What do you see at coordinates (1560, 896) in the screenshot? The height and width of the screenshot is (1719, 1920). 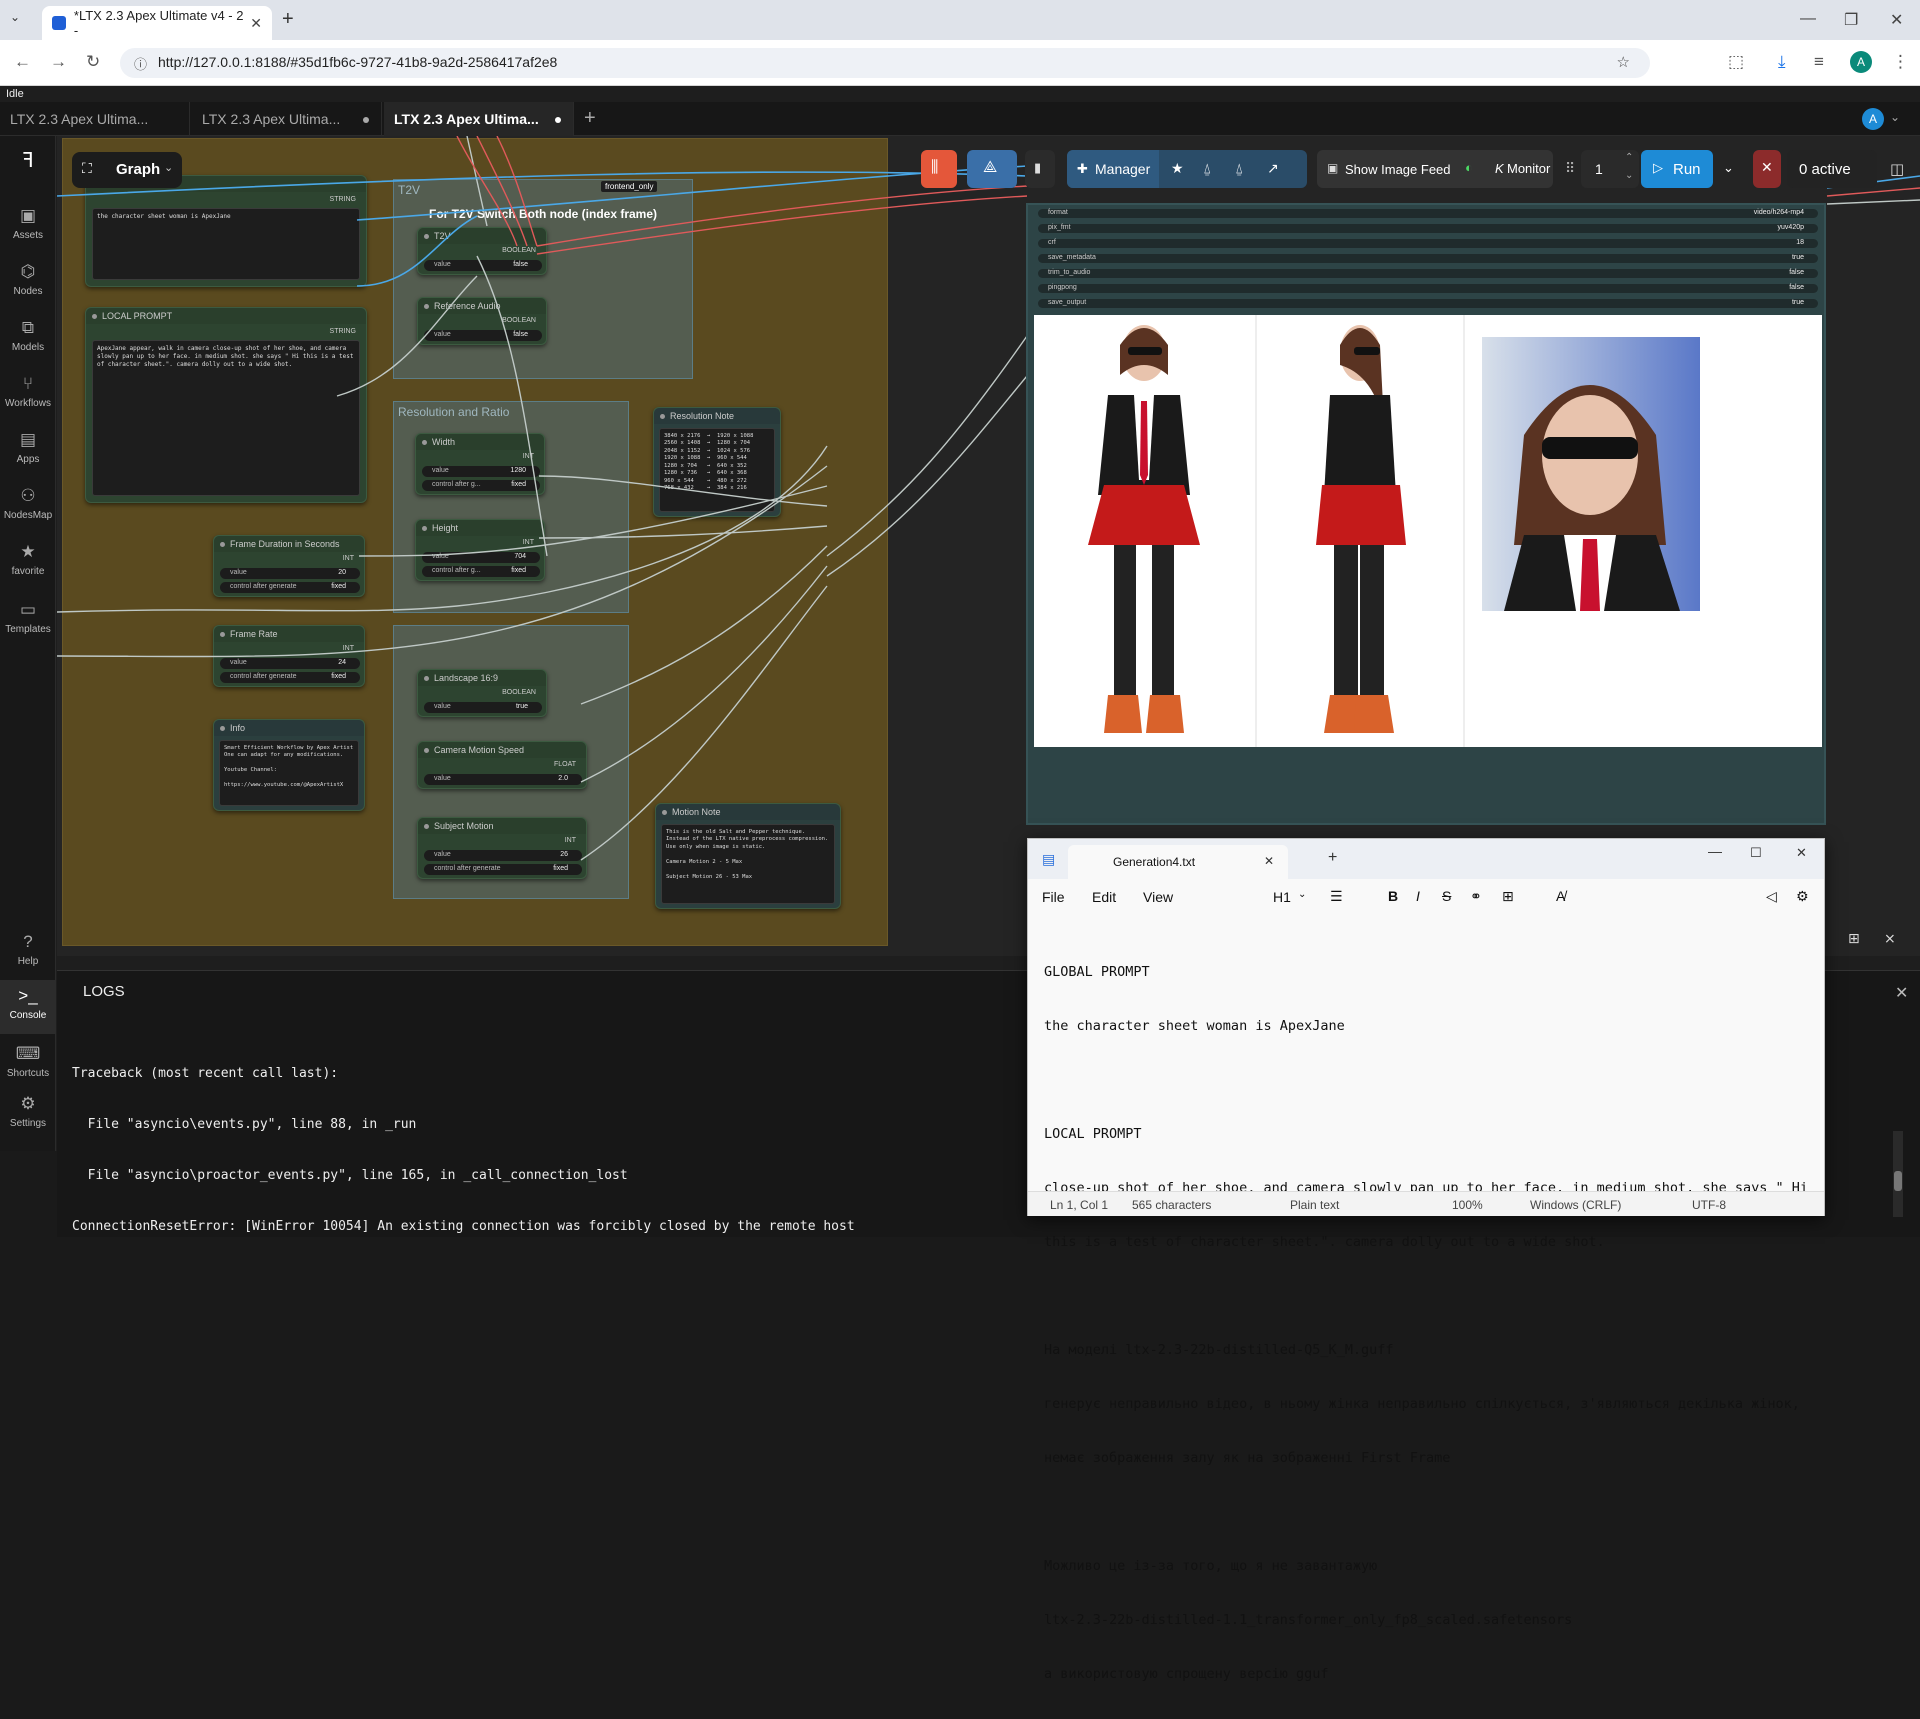 I see `clear-format-icon: A̸` at bounding box center [1560, 896].